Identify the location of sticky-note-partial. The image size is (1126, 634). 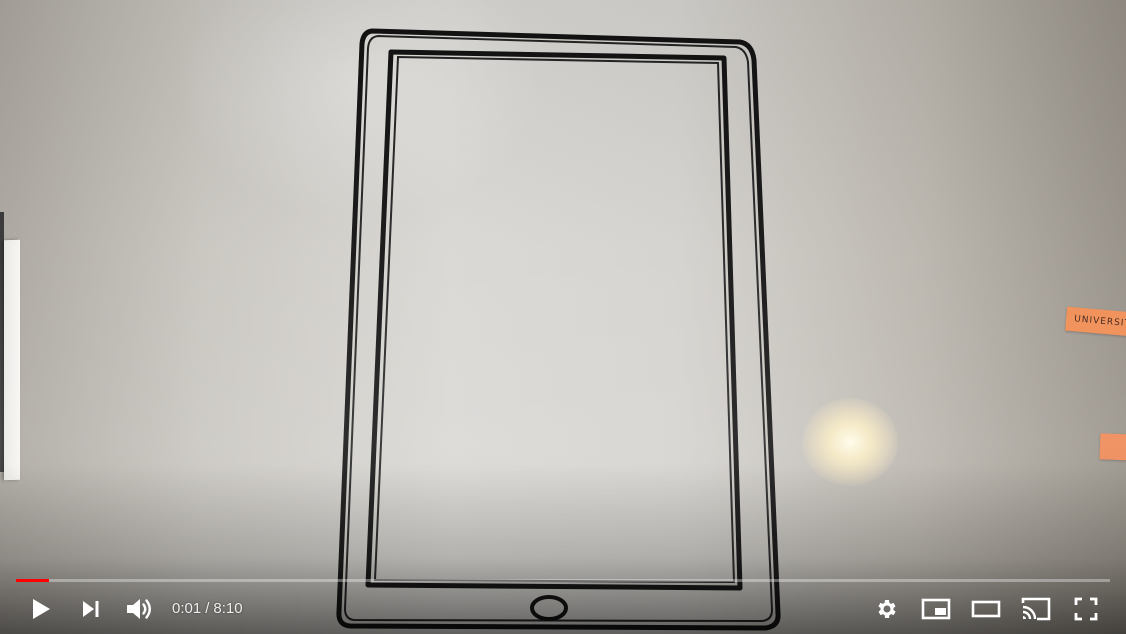
(1112, 447).